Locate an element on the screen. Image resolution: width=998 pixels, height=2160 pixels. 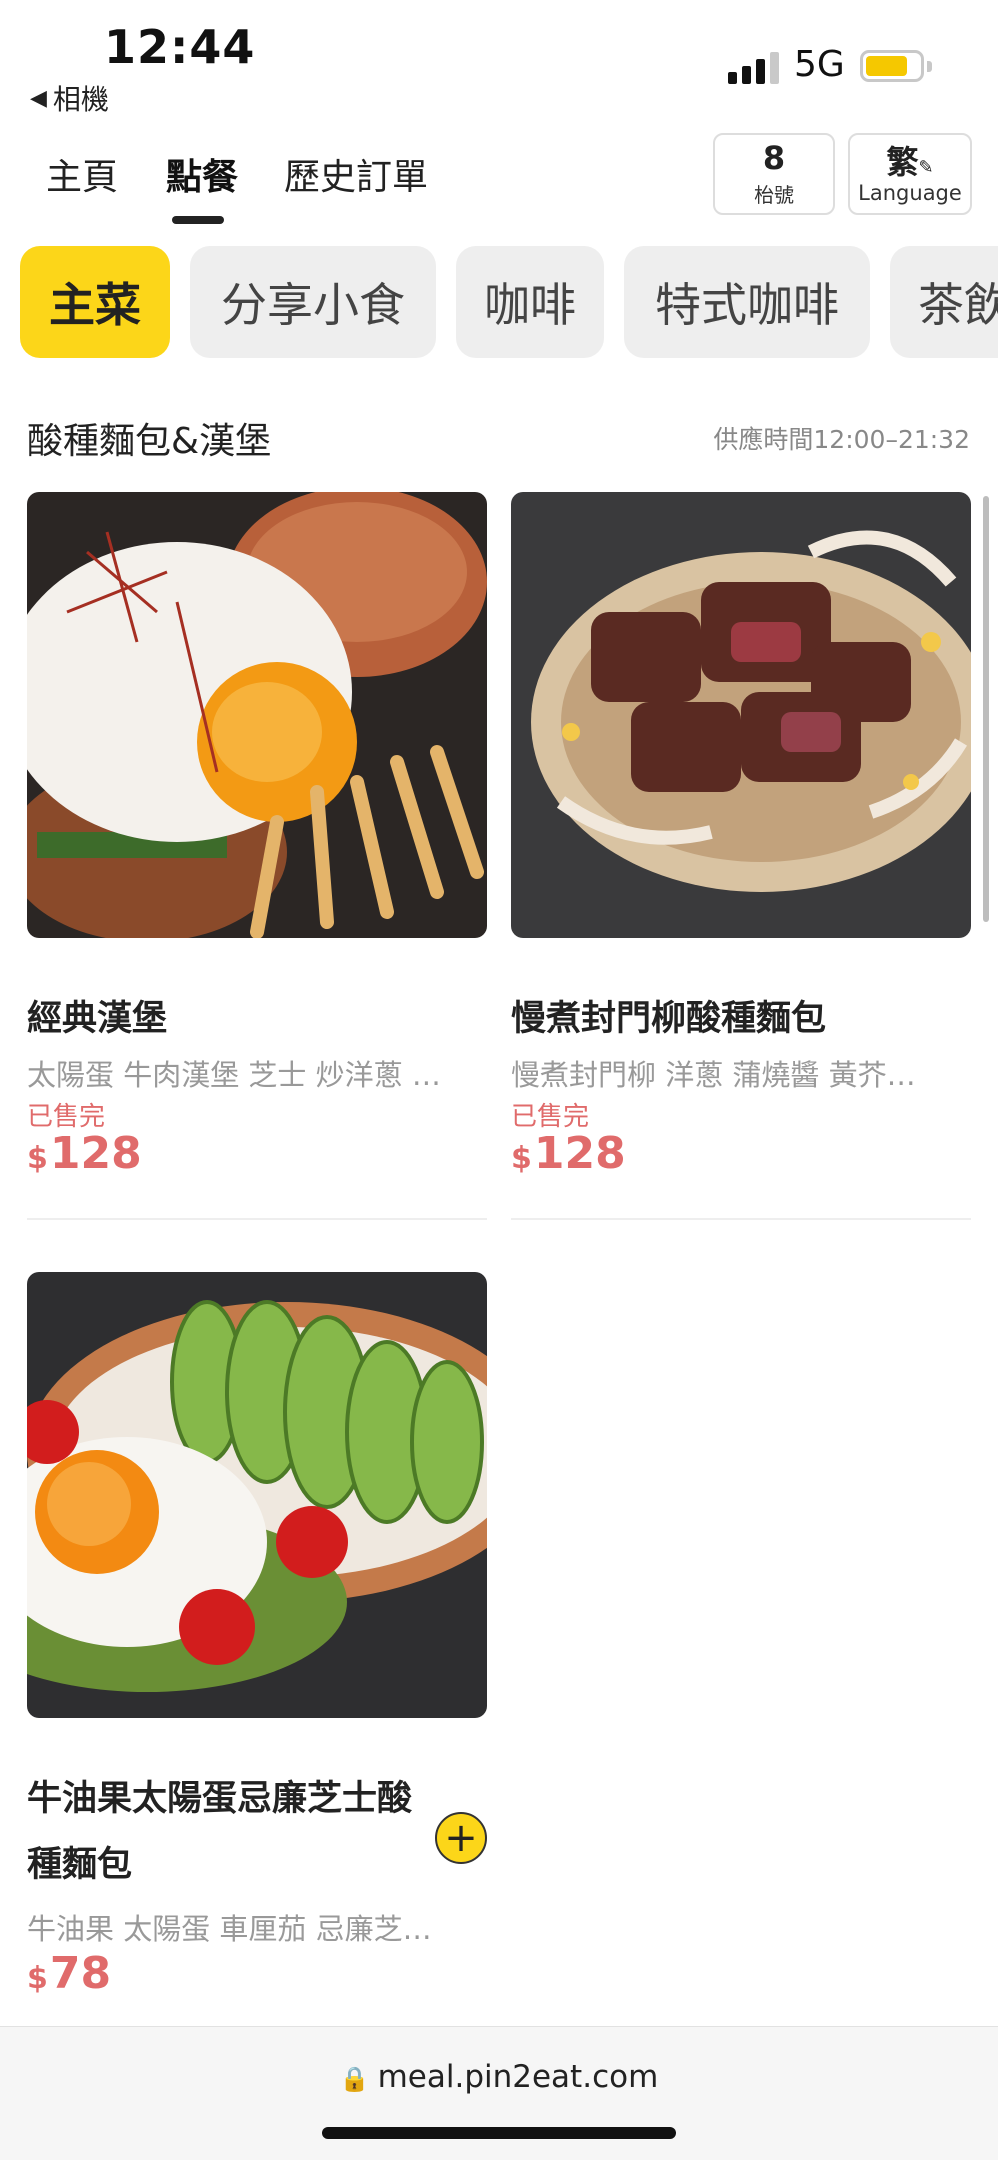
back-arrow-icon: ◀ is located at coordinates (38, 98).